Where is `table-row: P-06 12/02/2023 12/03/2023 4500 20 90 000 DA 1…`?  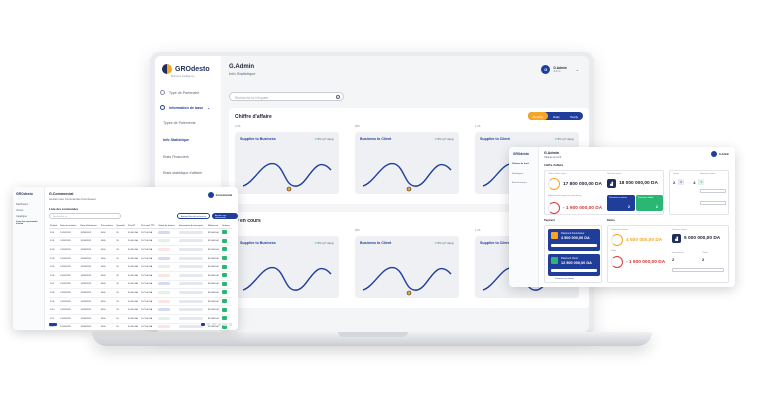 table-row: P-06 12/02/2023 12/03/2023 4500 20 90 000 DA 1… is located at coordinates (140, 276).